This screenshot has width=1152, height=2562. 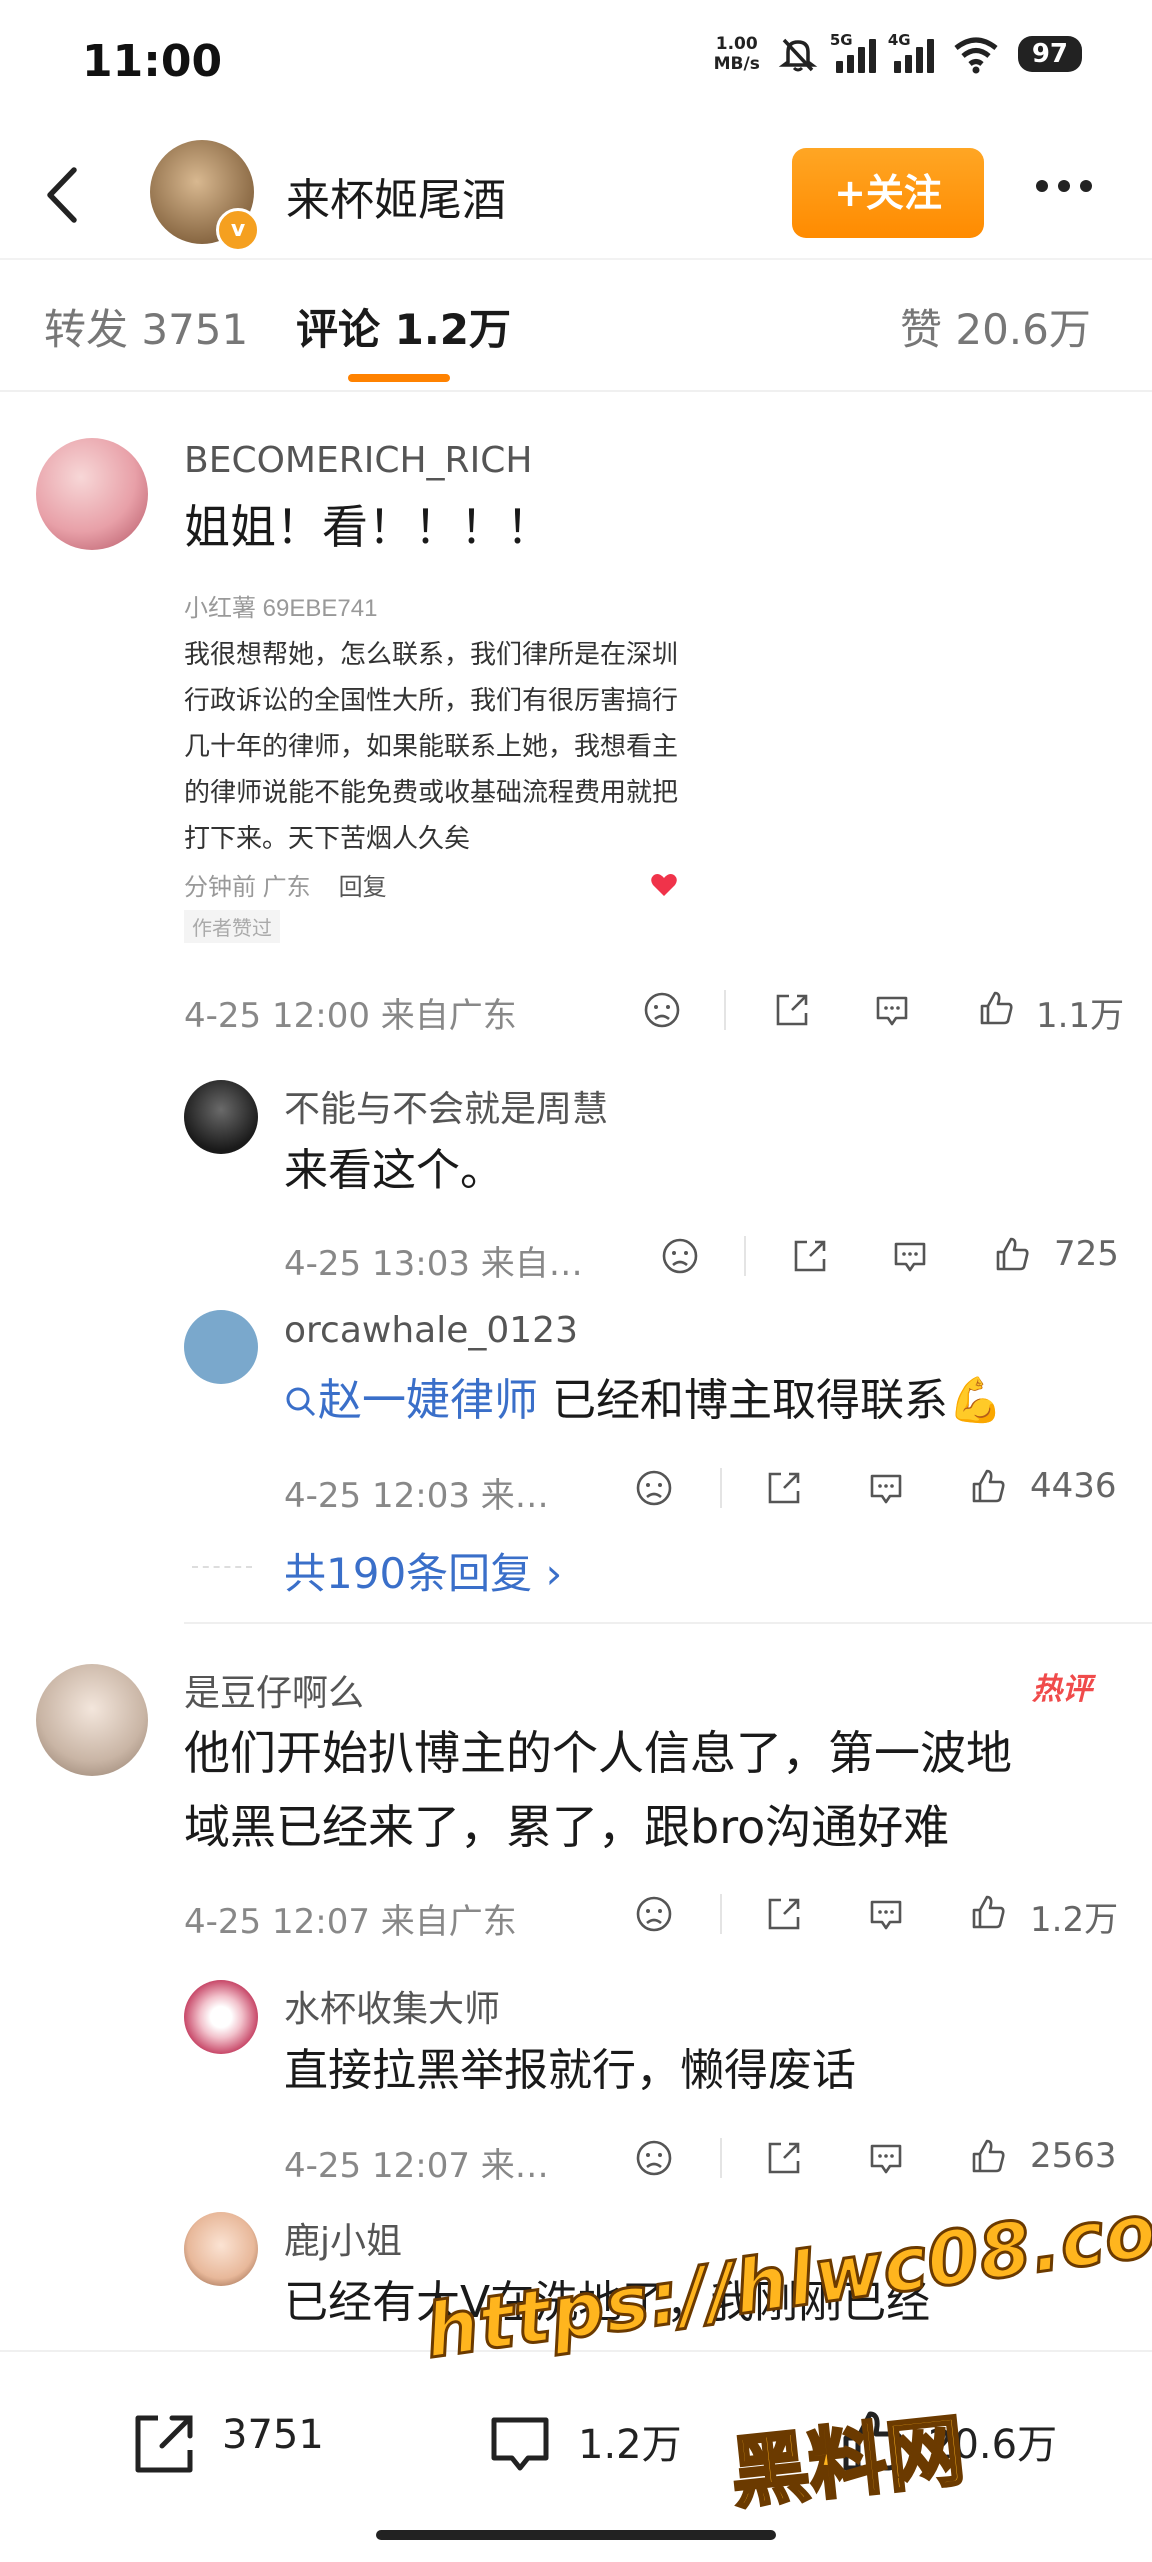 What do you see at coordinates (1073, 2156) in the screenshot?
I see `like-count: 2563` at bounding box center [1073, 2156].